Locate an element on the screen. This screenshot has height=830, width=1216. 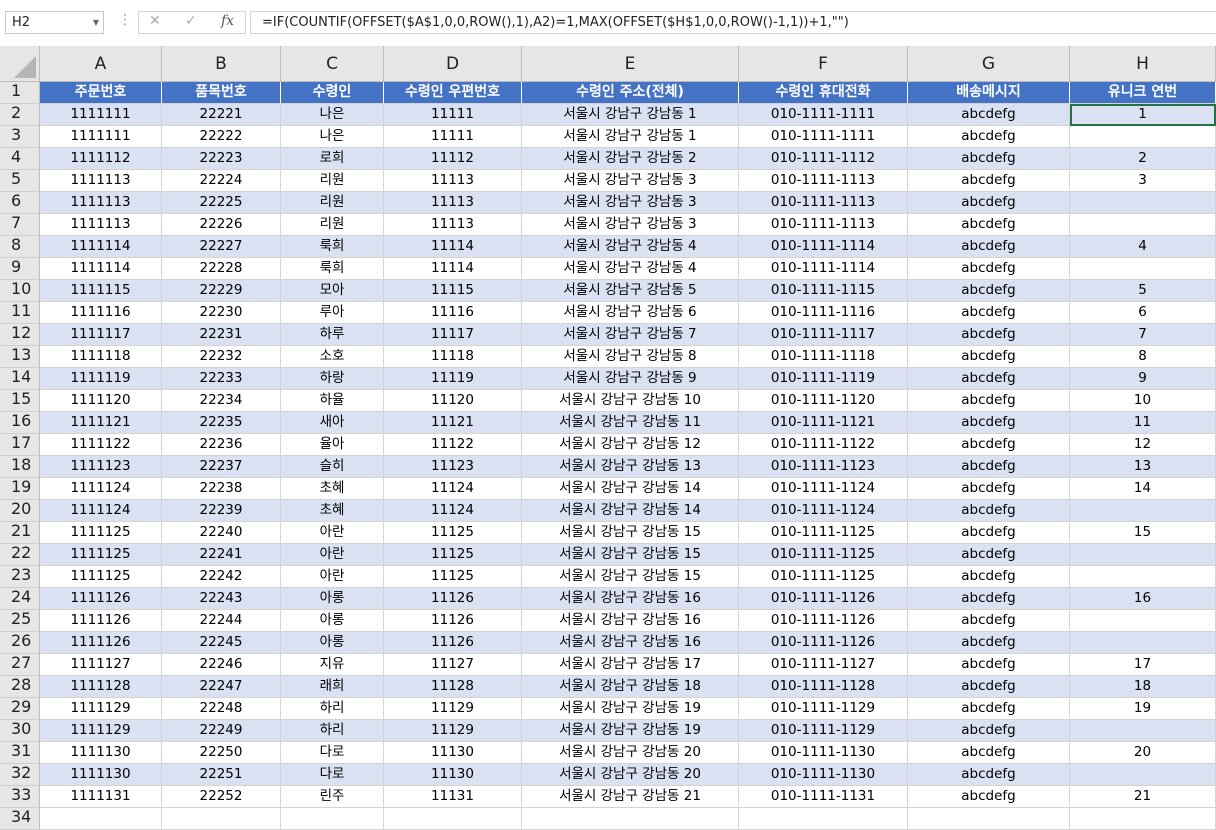
row-header-9: 9 is located at coordinates (20, 269).